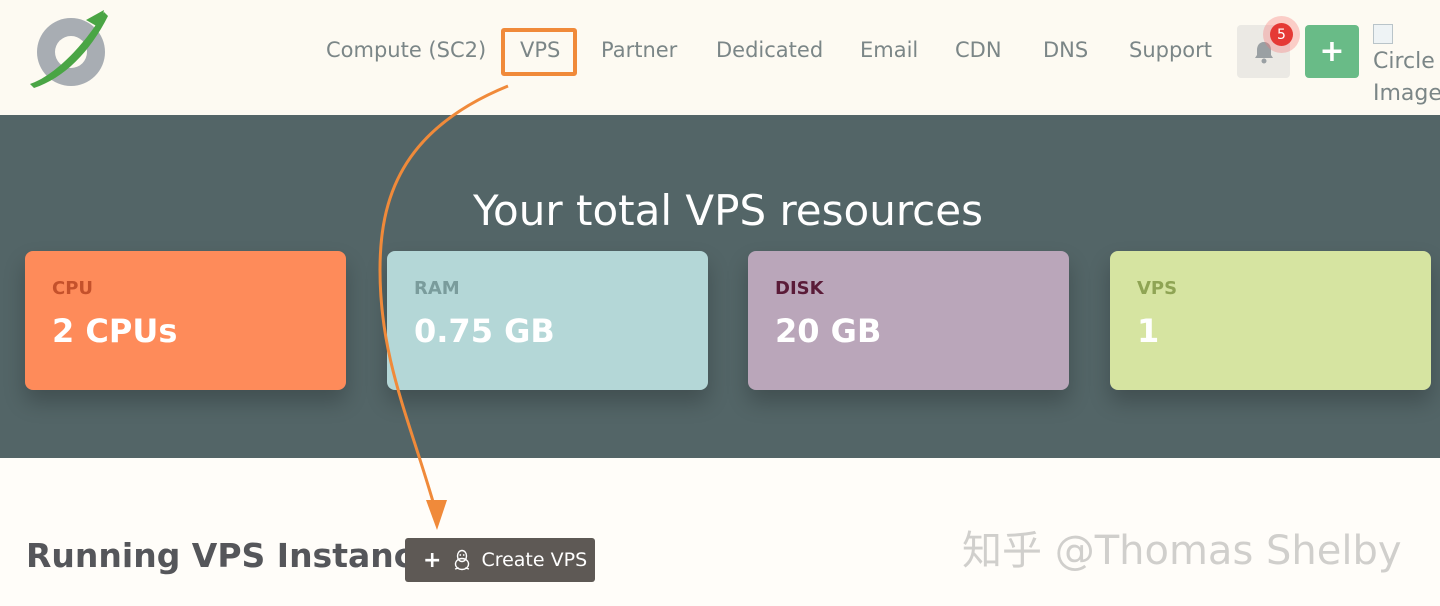  Describe the element at coordinates (1383, 34) in the screenshot. I see `broken-image-icon` at that location.